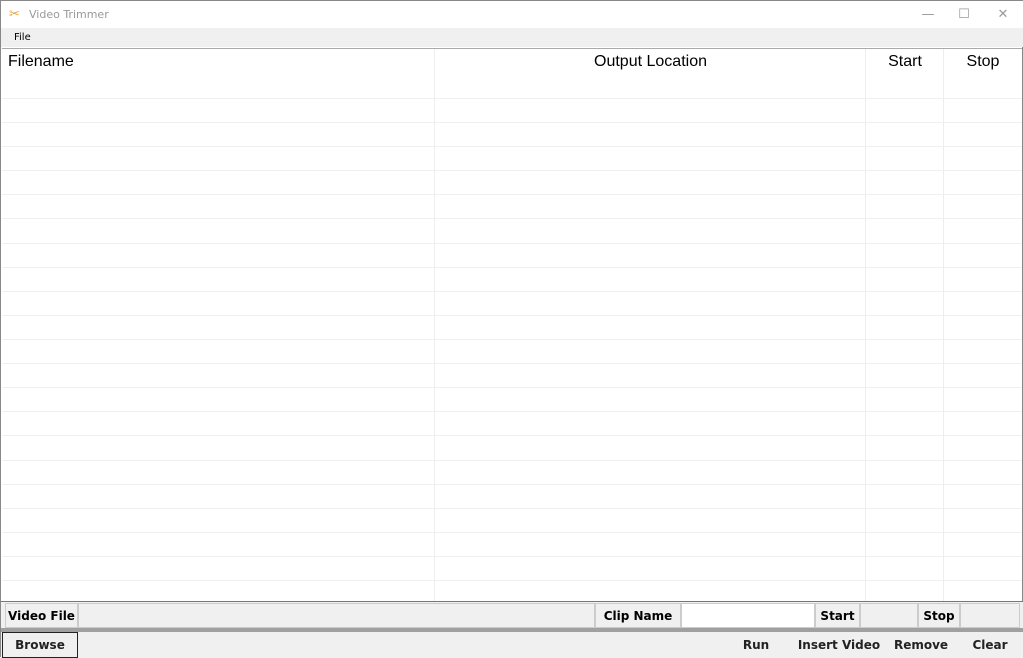  Describe the element at coordinates (638, 615) in the screenshot. I see `clip-name-label: Clip Name` at that location.